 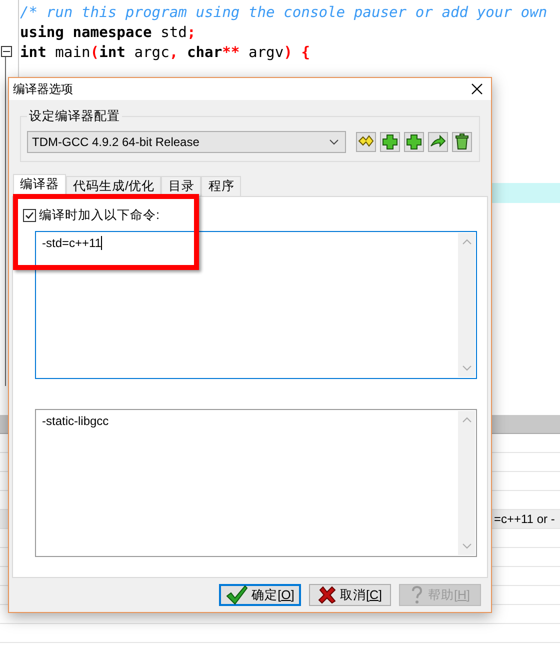 I want to click on code-line: int main(int argc, char** argv) {, so click(x=165, y=52).